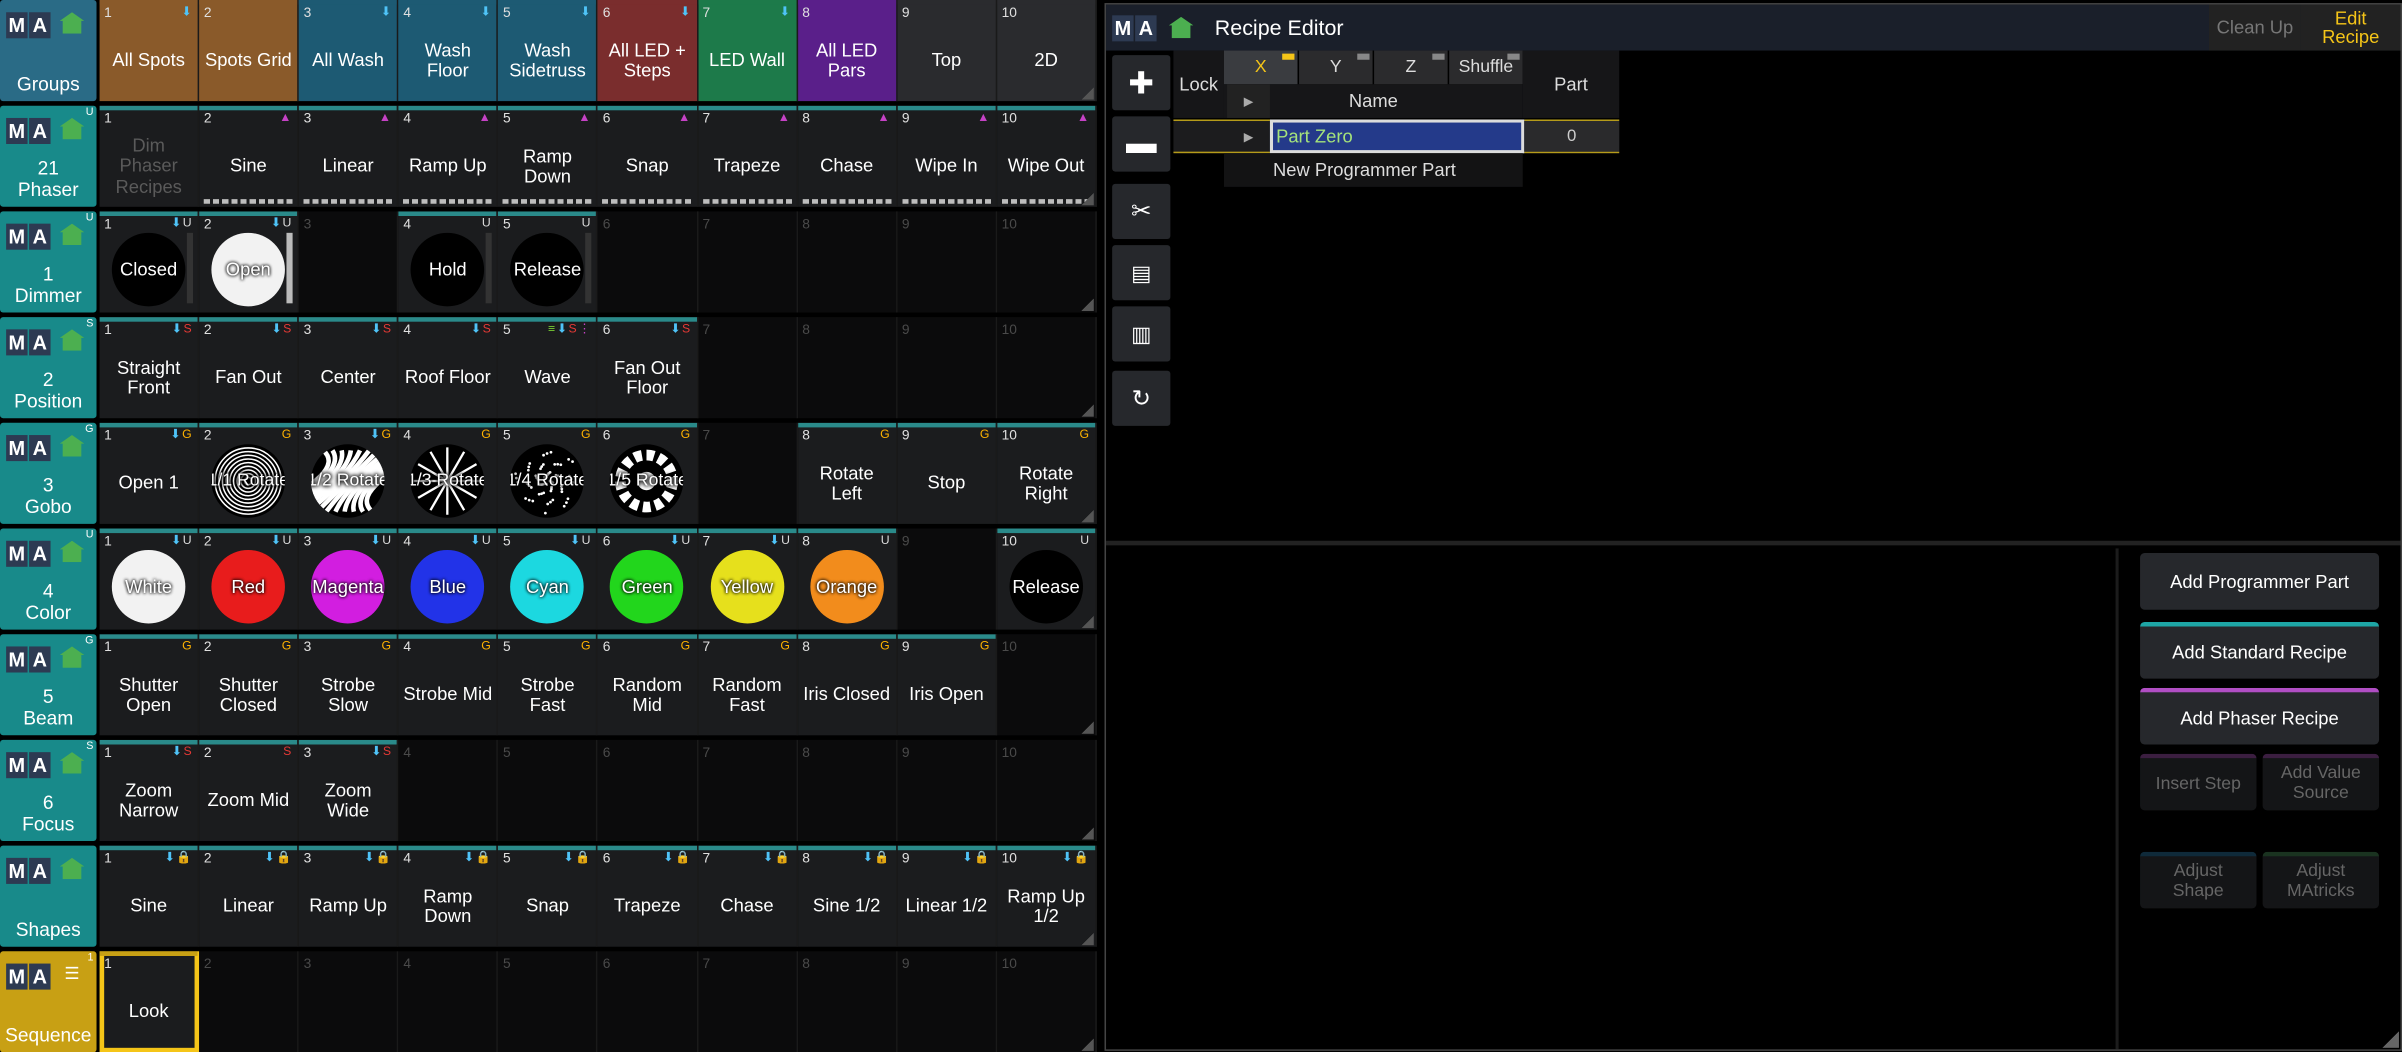  Describe the element at coordinates (847, 473) in the screenshot. I see `pool-object-rotate-left: 8 G Rotate Left` at that location.